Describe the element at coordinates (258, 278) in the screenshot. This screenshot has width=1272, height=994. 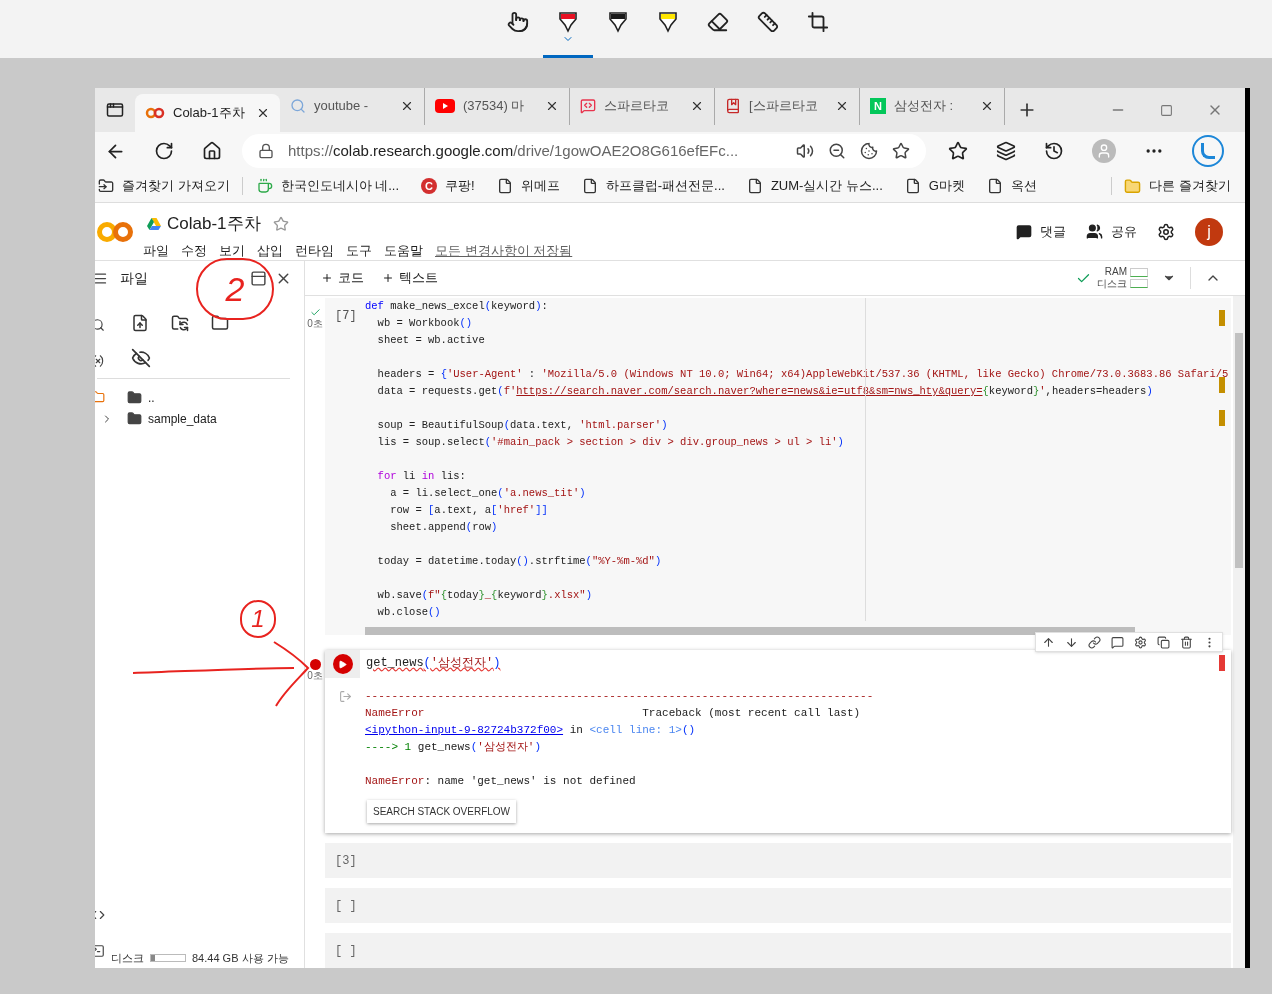
I see `window-icon` at that location.